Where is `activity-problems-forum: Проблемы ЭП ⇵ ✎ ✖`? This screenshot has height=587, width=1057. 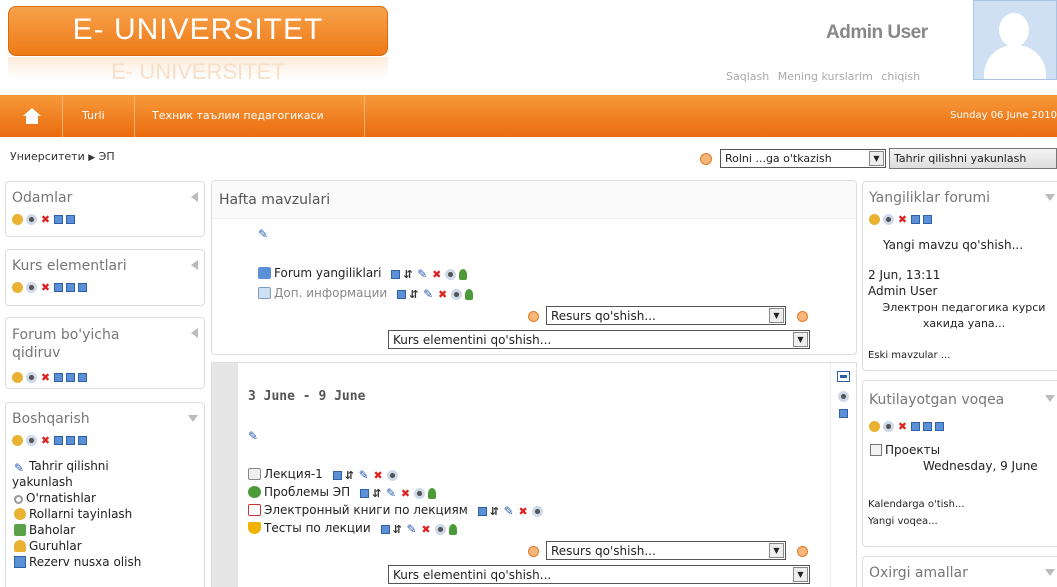
activity-problems-forum: Проблемы ЭП ⇵ ✎ ✖ is located at coordinates (343, 492).